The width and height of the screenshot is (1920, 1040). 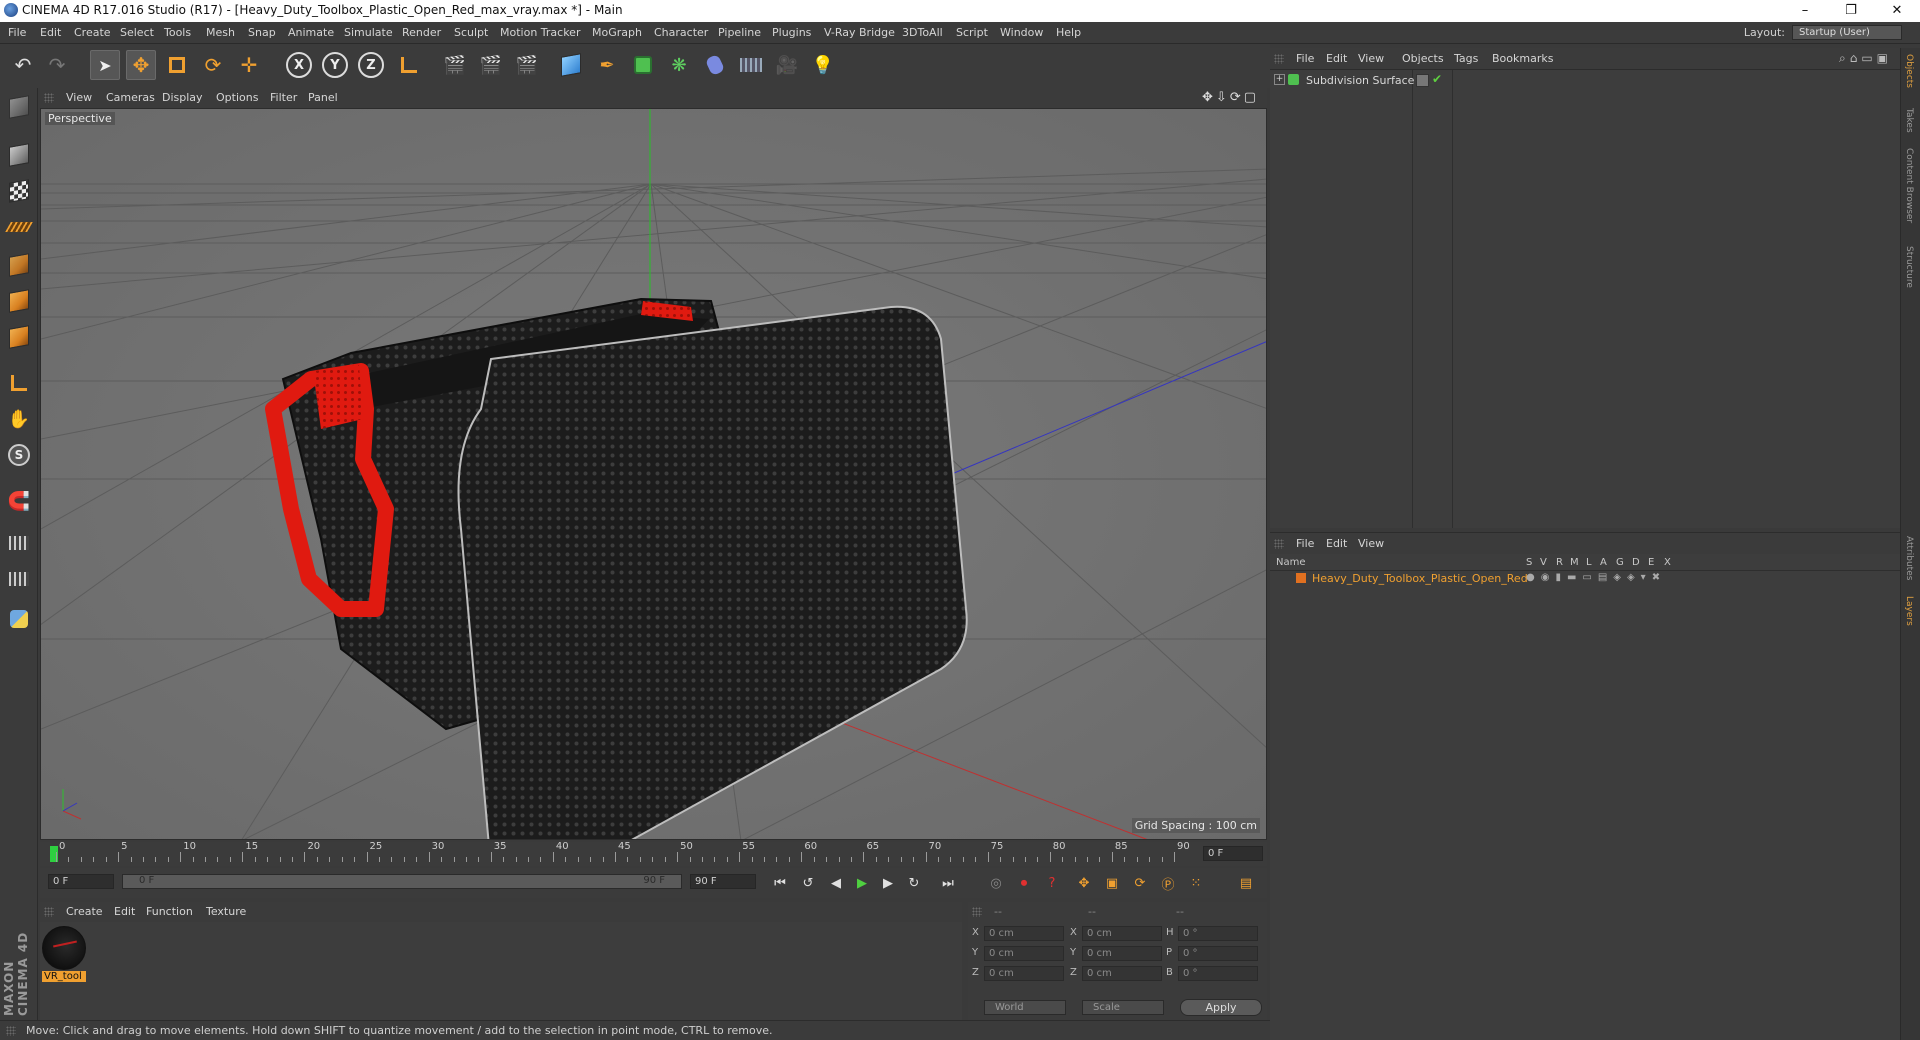 What do you see at coordinates (859, 32) in the screenshot?
I see `menu-vray-bridge: V-Ray Bridge` at bounding box center [859, 32].